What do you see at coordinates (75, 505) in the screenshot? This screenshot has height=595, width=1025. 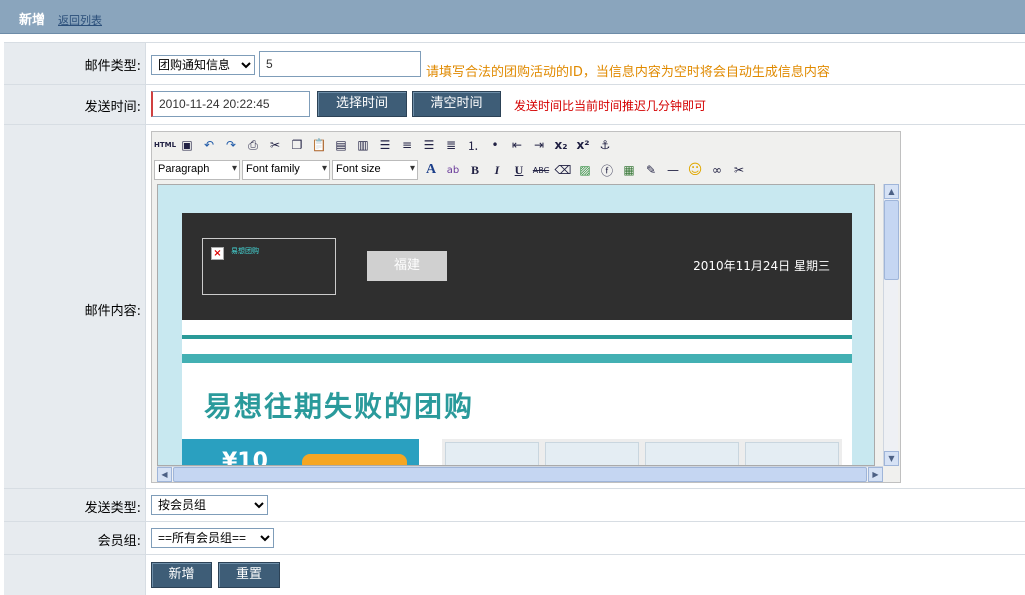 I see `send-type-label-cell: 发送类型:` at bounding box center [75, 505].